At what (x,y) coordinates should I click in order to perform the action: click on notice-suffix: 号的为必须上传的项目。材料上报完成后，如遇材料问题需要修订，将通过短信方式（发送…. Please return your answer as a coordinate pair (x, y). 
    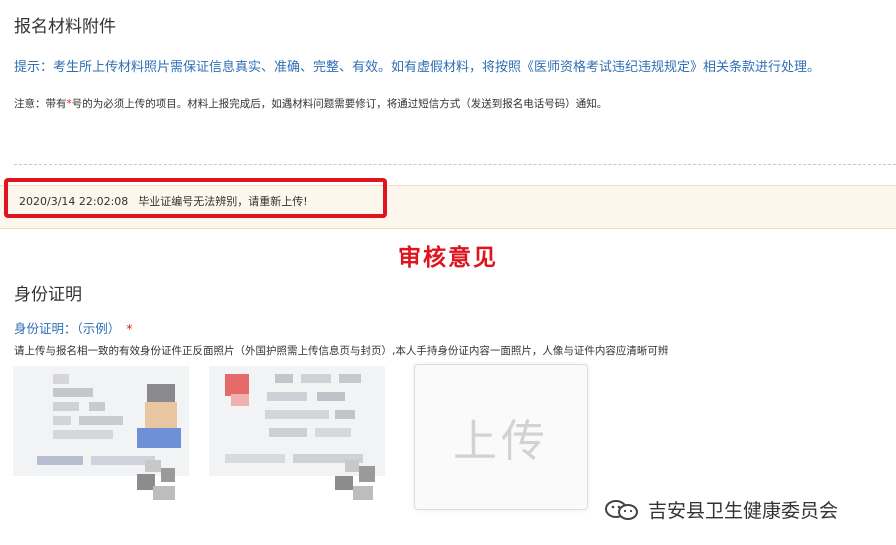
    Looking at the image, I should click on (339, 104).